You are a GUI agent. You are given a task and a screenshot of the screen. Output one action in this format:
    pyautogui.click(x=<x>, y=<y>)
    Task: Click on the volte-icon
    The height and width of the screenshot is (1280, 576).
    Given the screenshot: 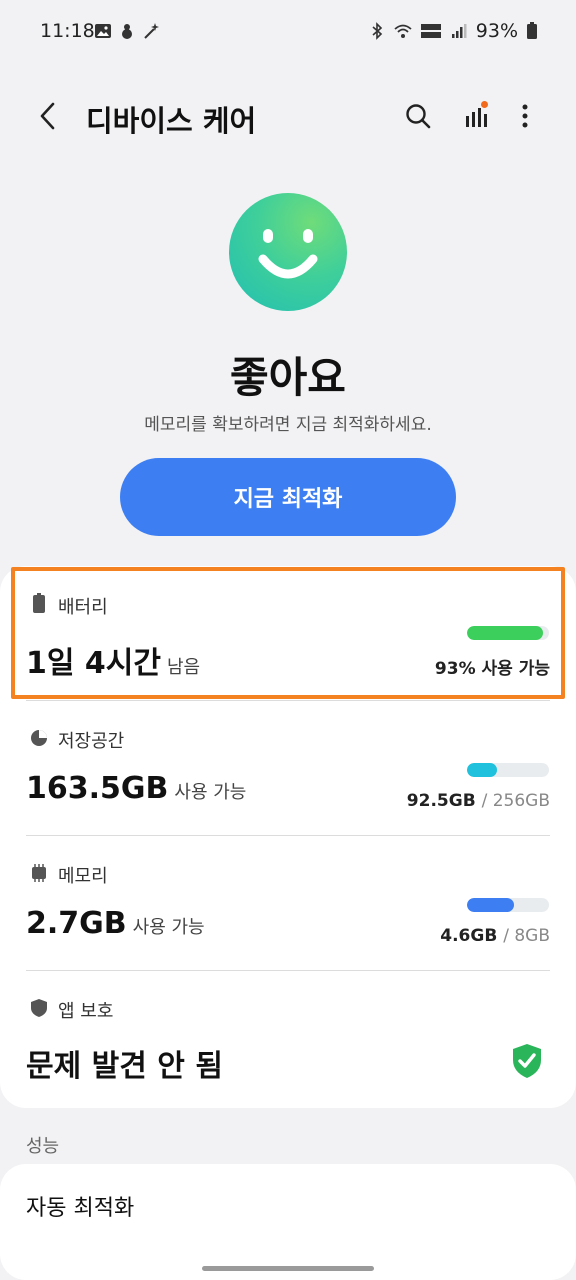 What is the action you would take?
    pyautogui.click(x=430, y=31)
    